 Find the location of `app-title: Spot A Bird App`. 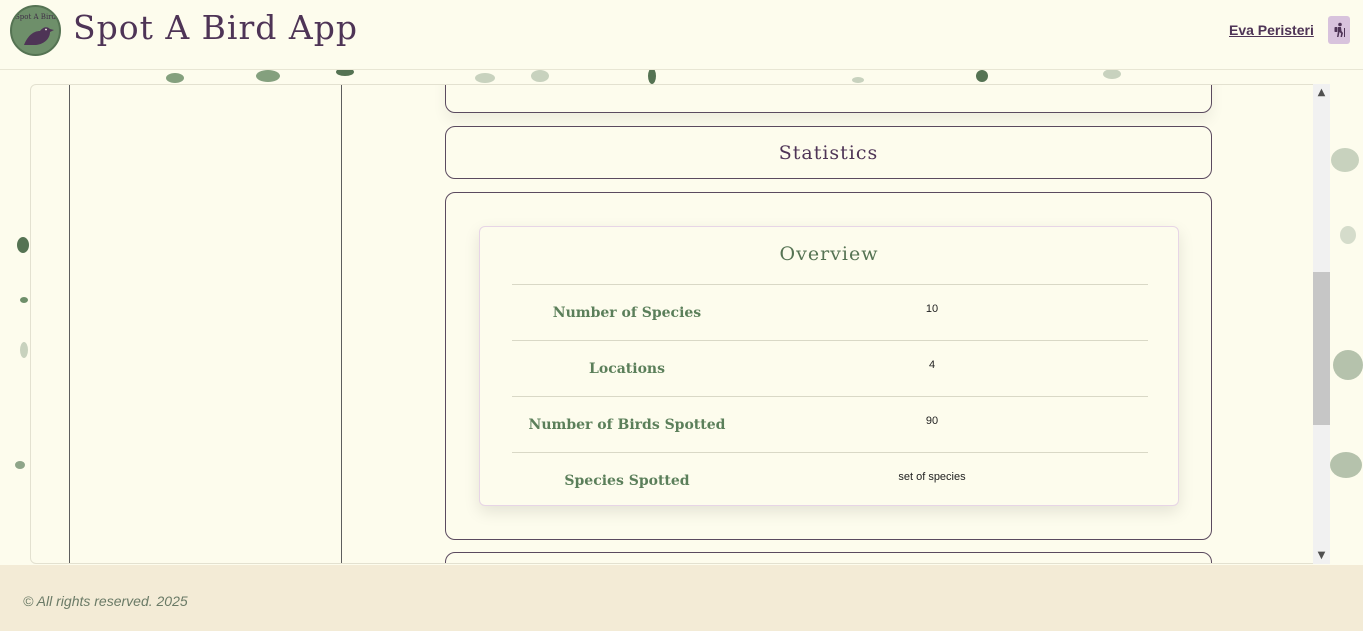

app-title: Spot A Bird App is located at coordinates (215, 27).